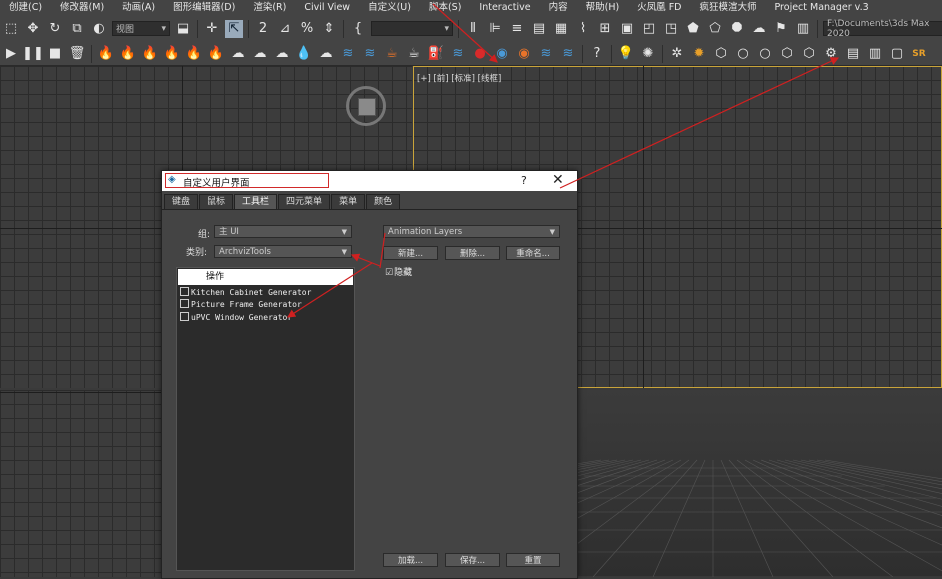 The height and width of the screenshot is (579, 942). What do you see at coordinates (659, 7) in the screenshot?
I see `menu-item-11: 火凤凰 FD` at bounding box center [659, 7].